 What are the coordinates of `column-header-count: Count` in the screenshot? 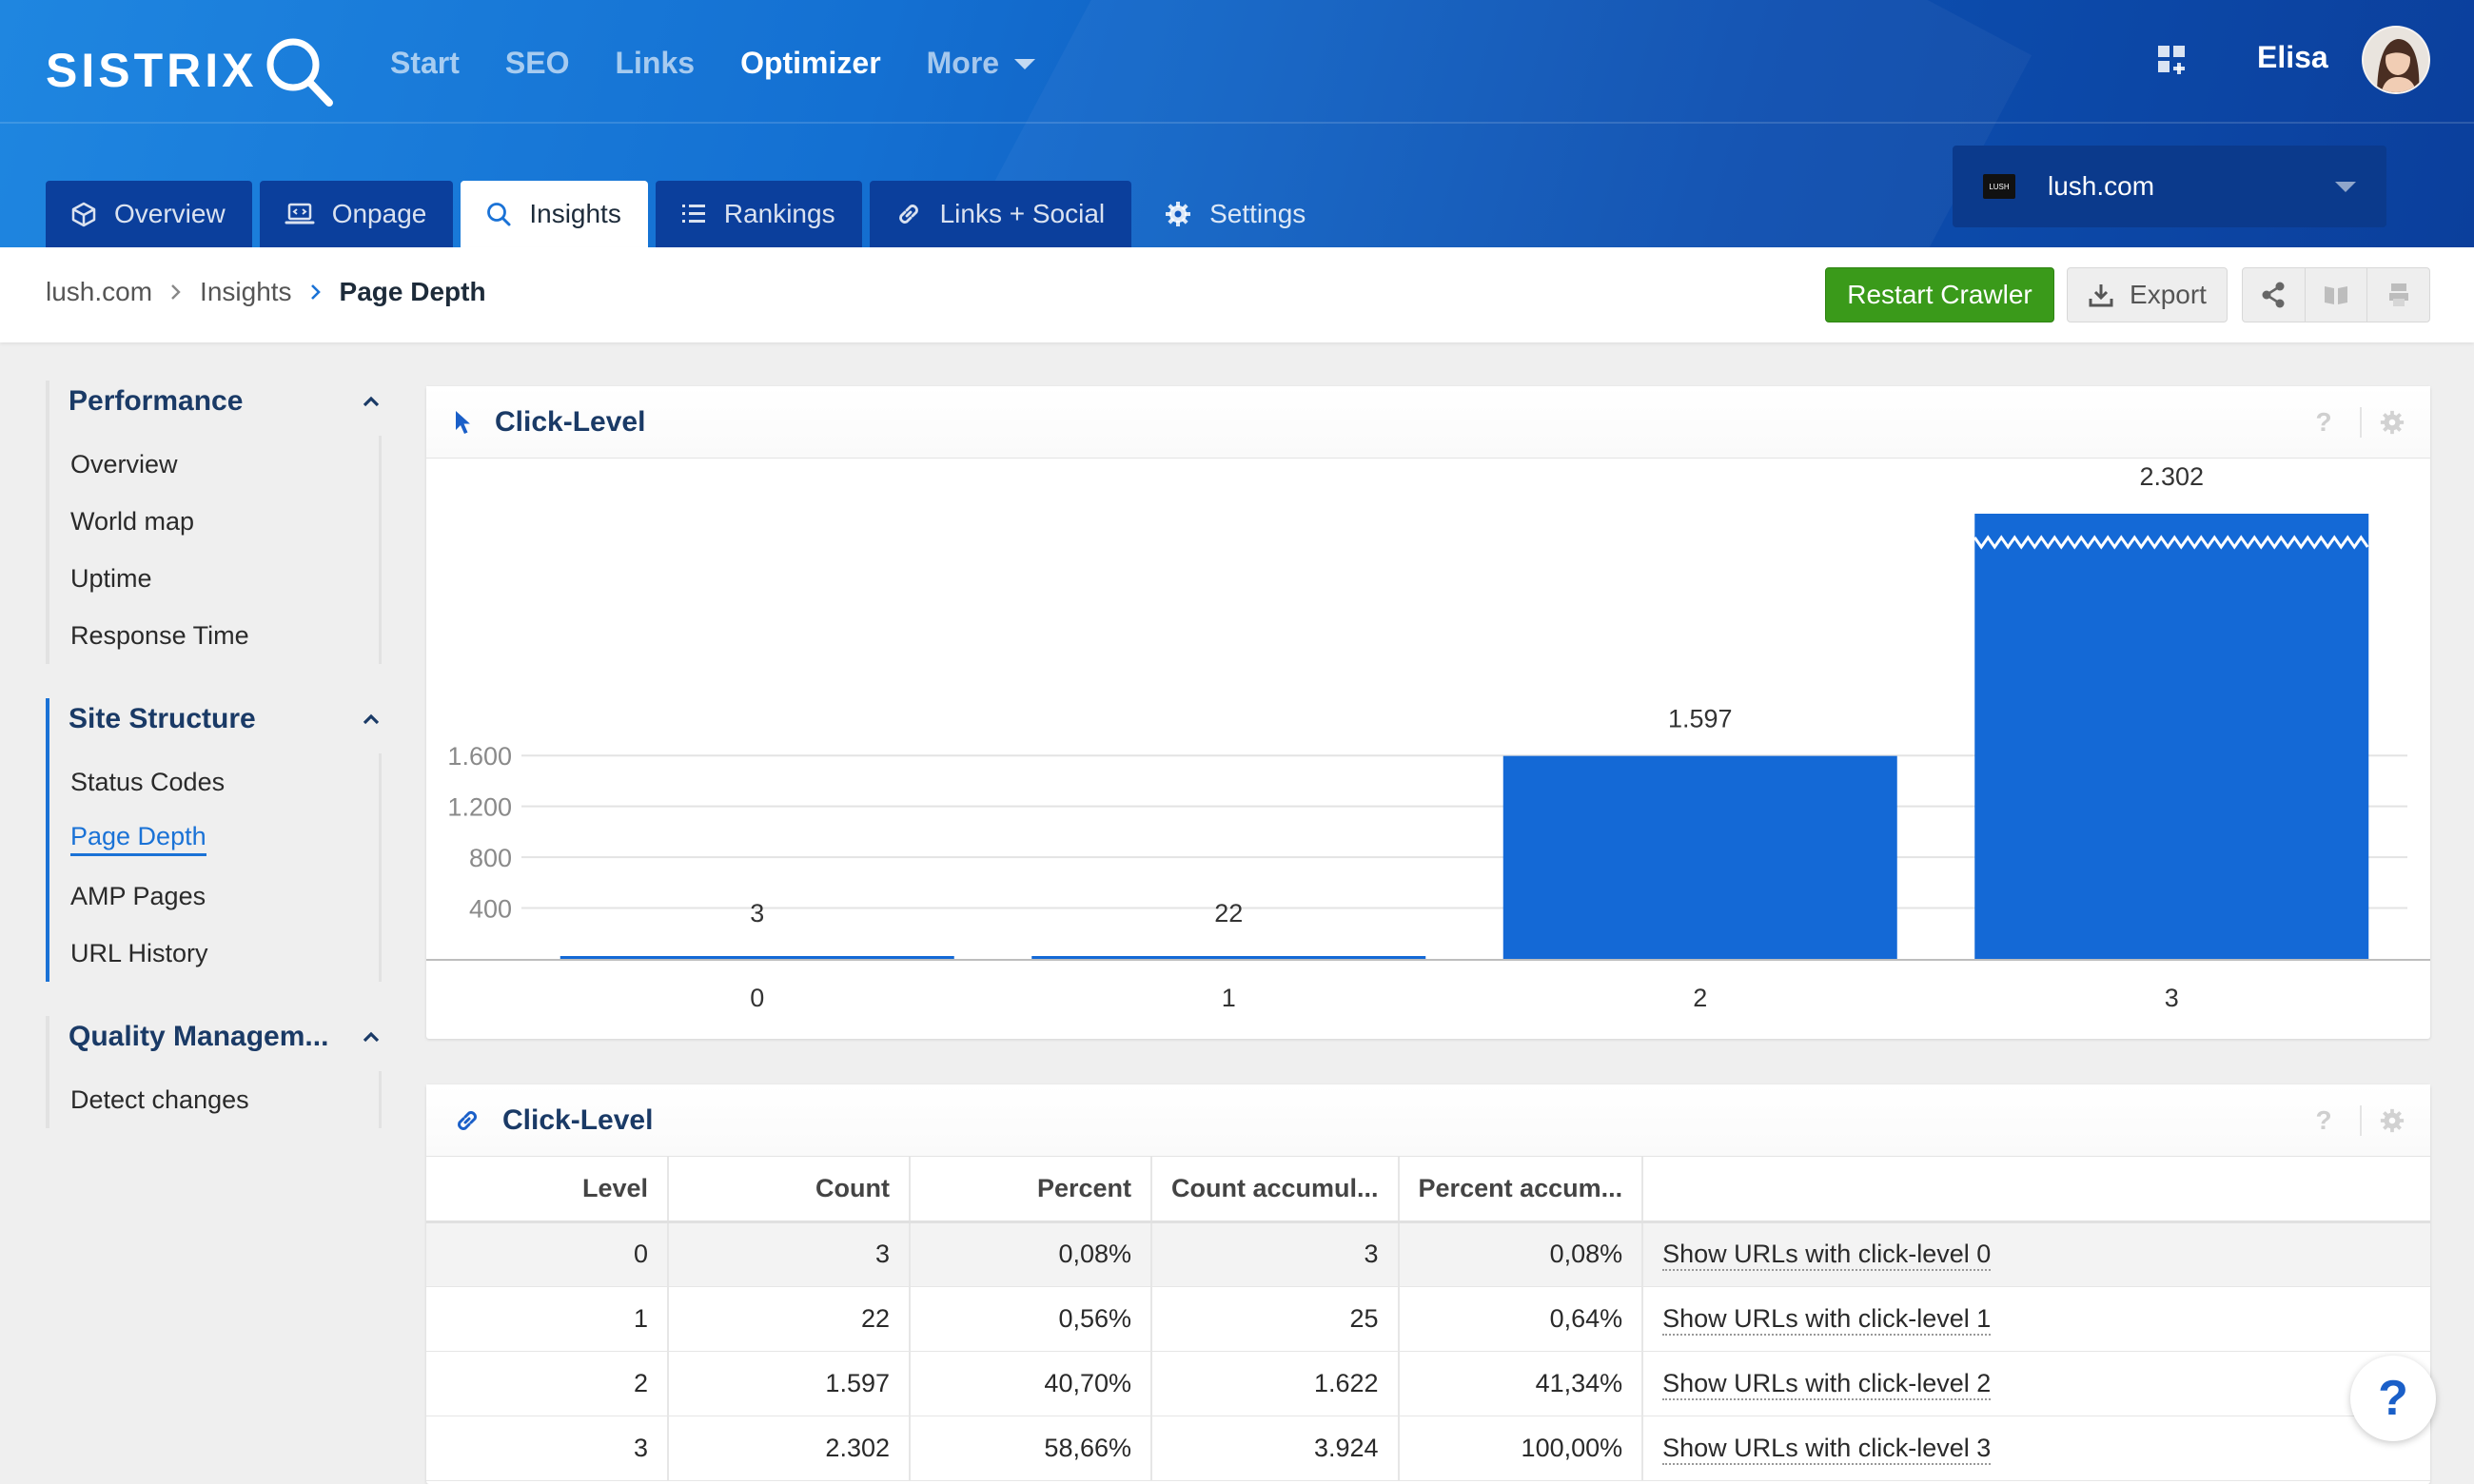 It's located at (789, 1190).